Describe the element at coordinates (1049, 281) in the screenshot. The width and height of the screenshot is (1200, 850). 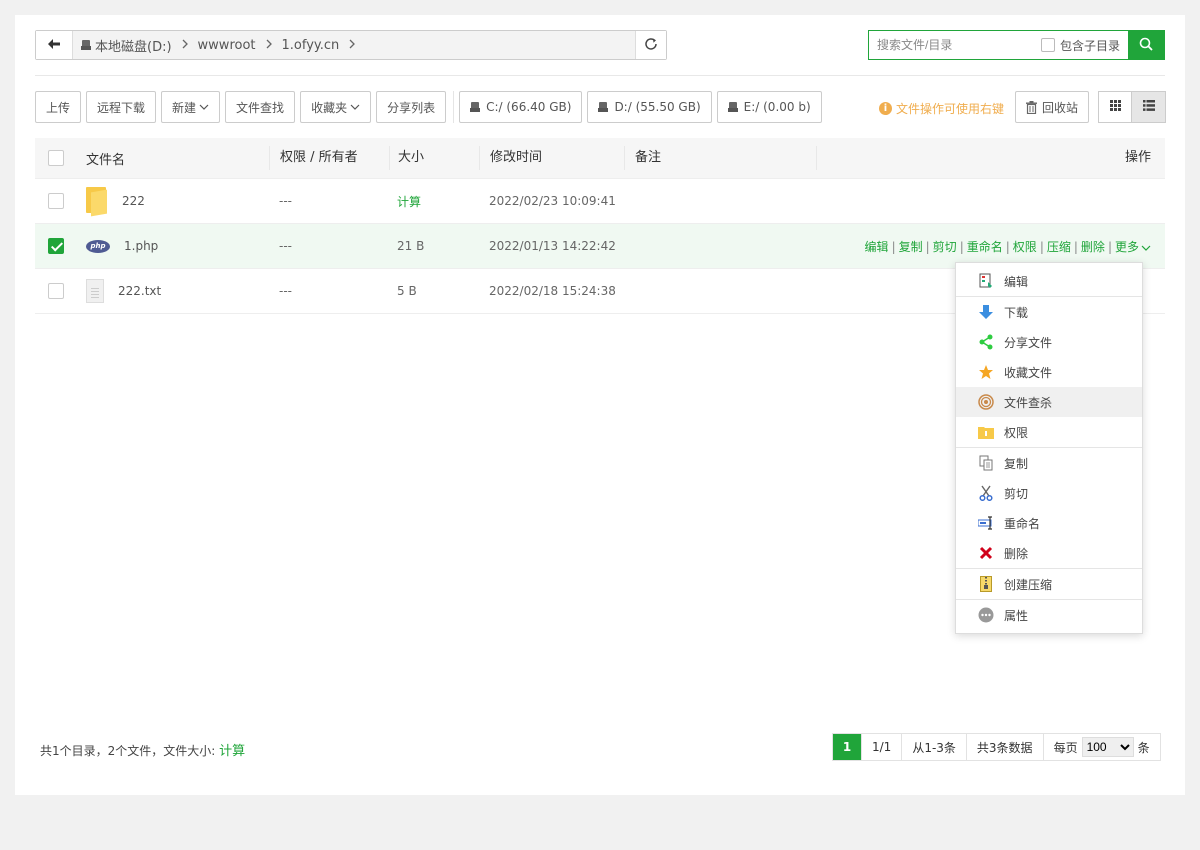
I see `menu-item-edit: 编辑` at that location.